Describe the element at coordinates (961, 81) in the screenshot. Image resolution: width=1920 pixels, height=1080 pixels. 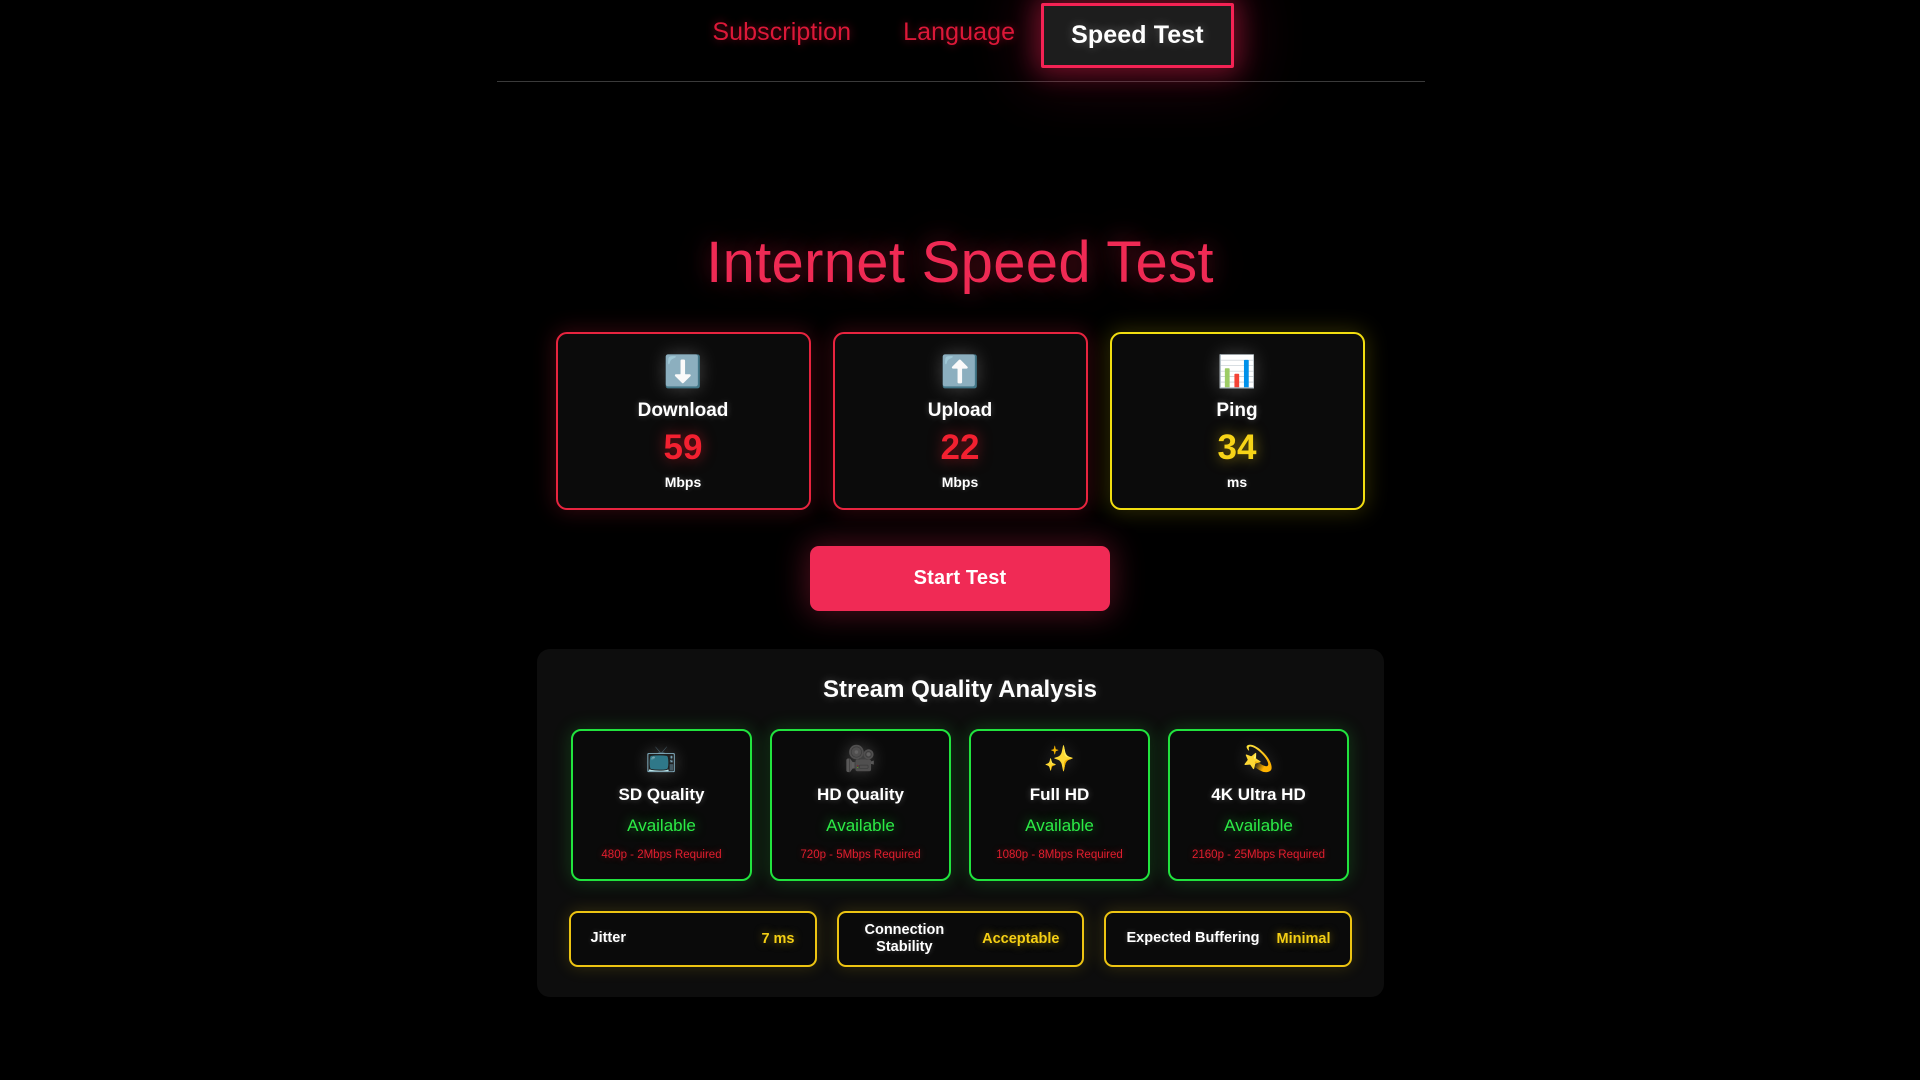
I see `nav-divider-line` at that location.